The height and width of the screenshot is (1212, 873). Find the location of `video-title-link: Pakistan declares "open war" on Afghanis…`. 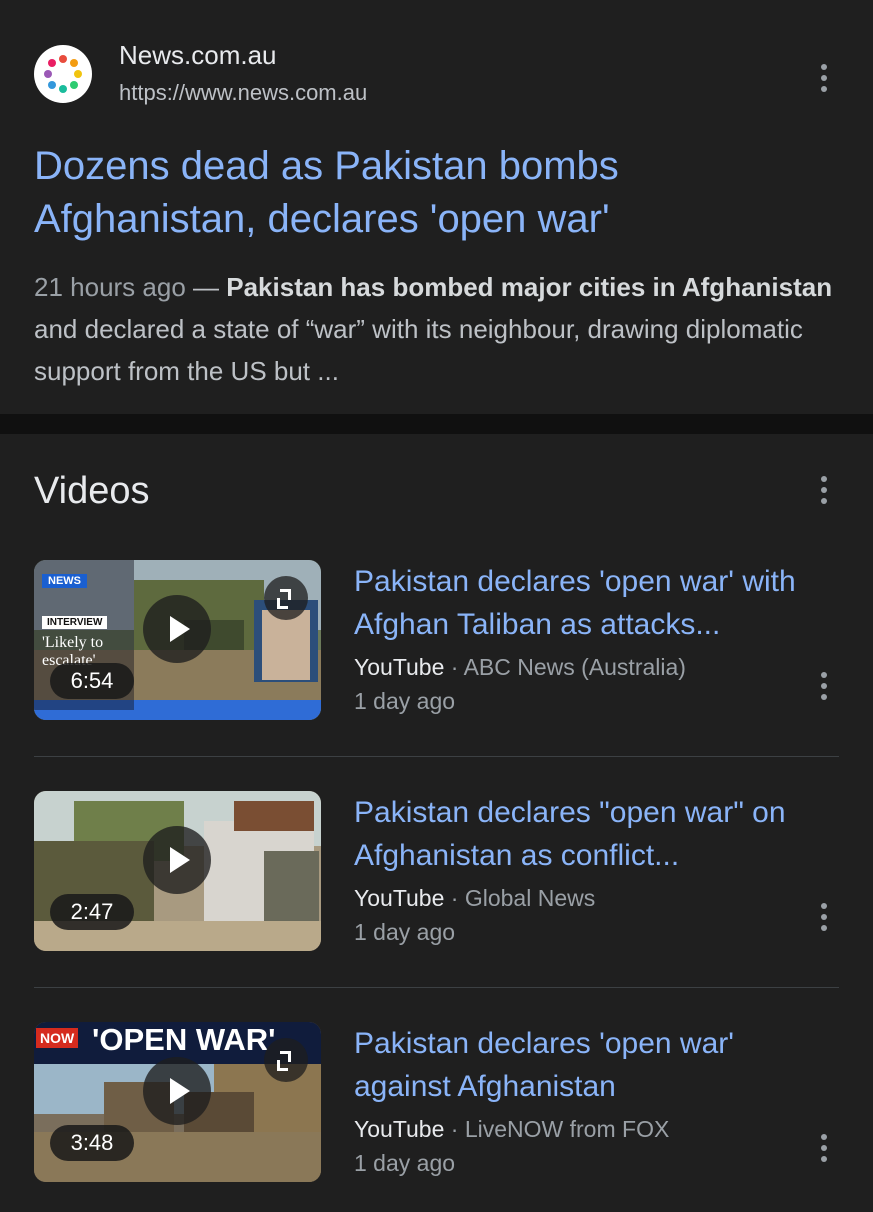

video-title-link: Pakistan declares "open war" on Afghanis… is located at coordinates (596, 834).